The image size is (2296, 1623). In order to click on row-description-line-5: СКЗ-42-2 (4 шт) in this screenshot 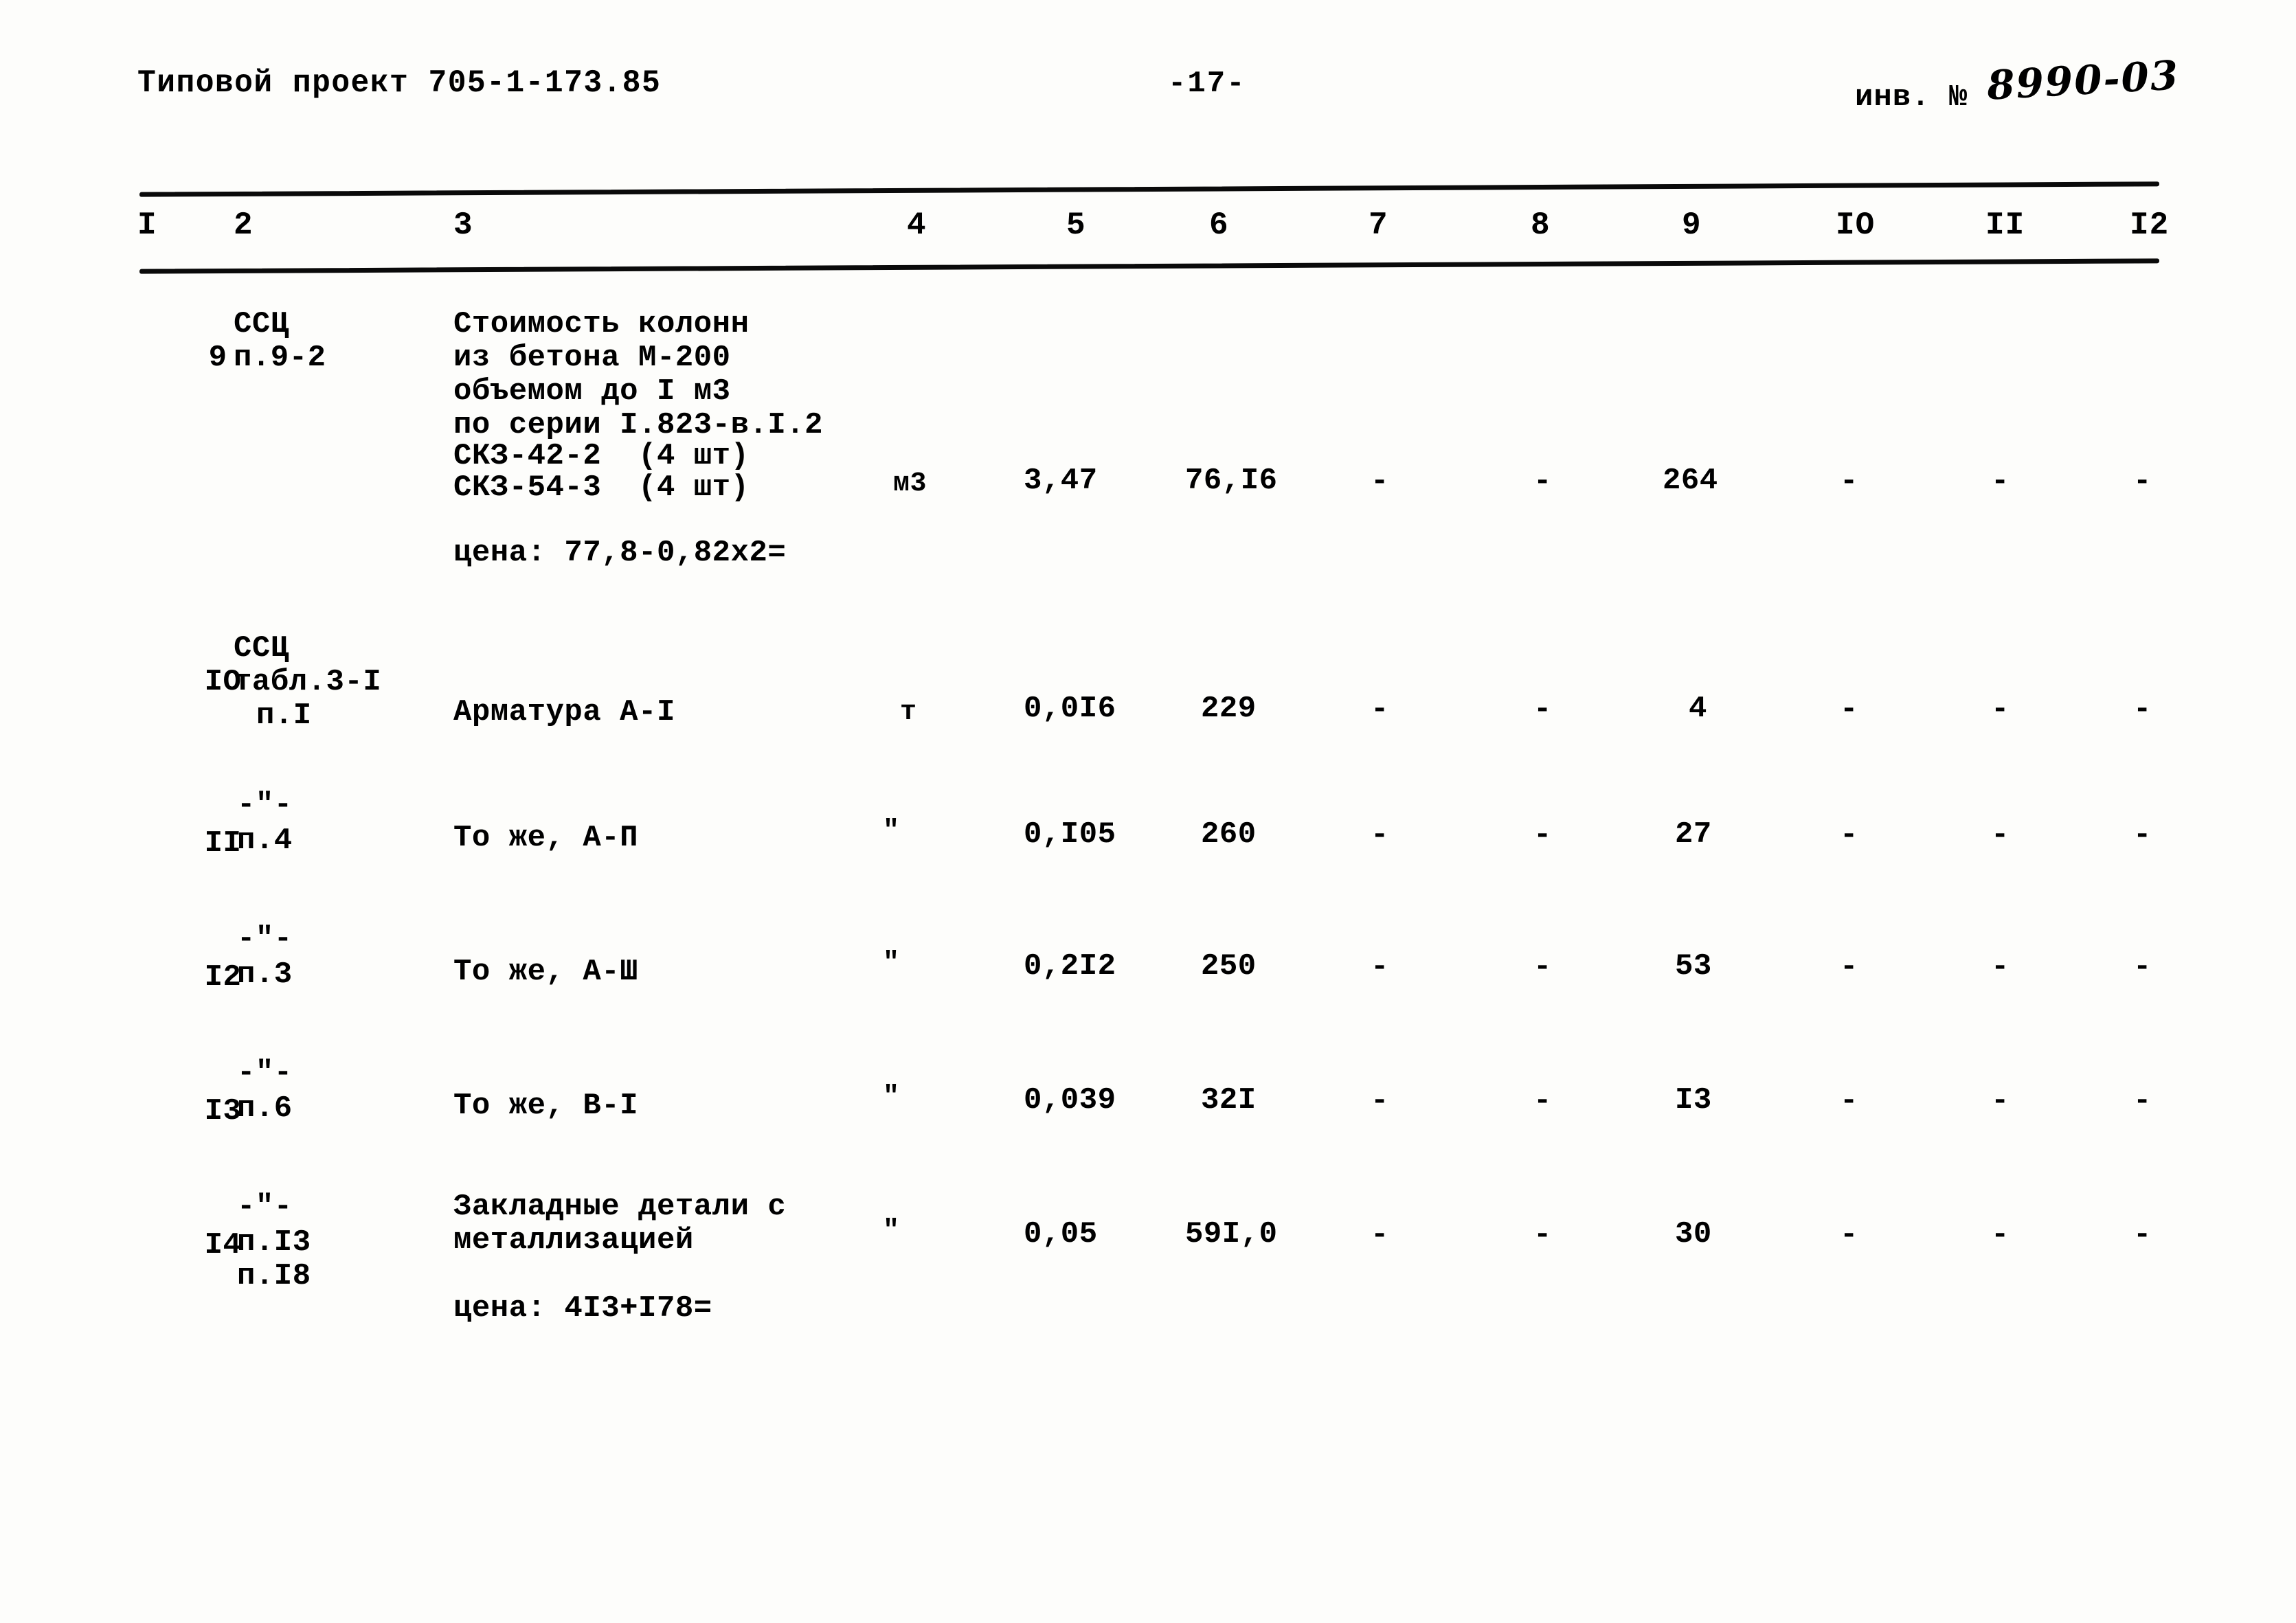, I will do `click(601, 456)`.